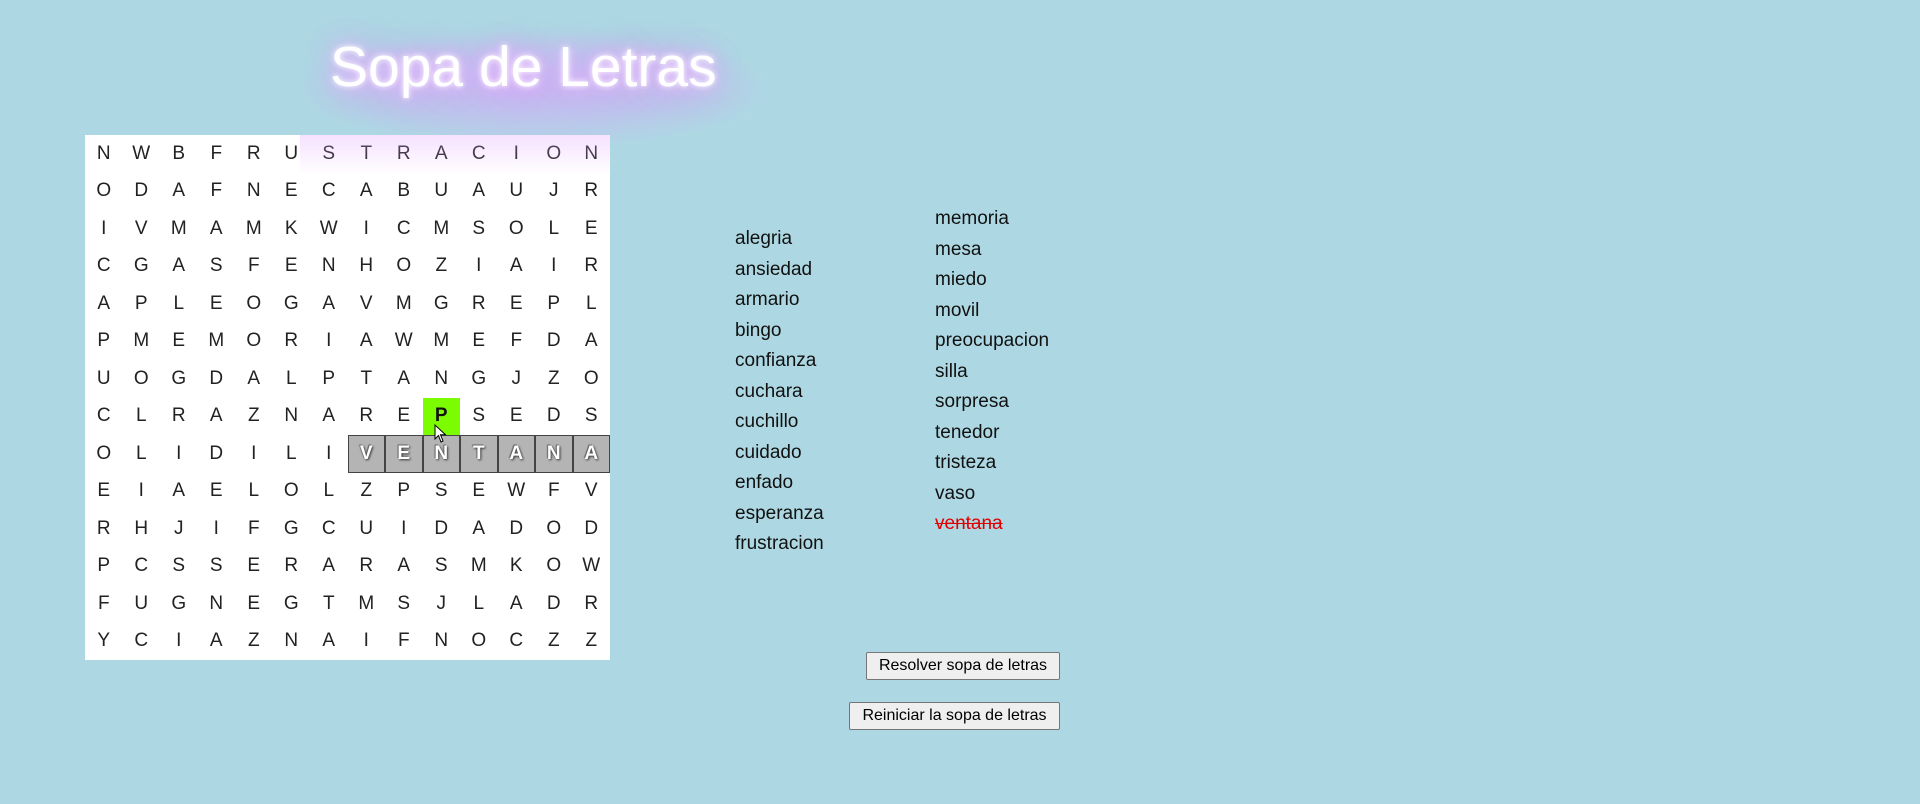  What do you see at coordinates (954, 716) in the screenshot?
I see `reset-button: Reiniciar la sopa de letras` at bounding box center [954, 716].